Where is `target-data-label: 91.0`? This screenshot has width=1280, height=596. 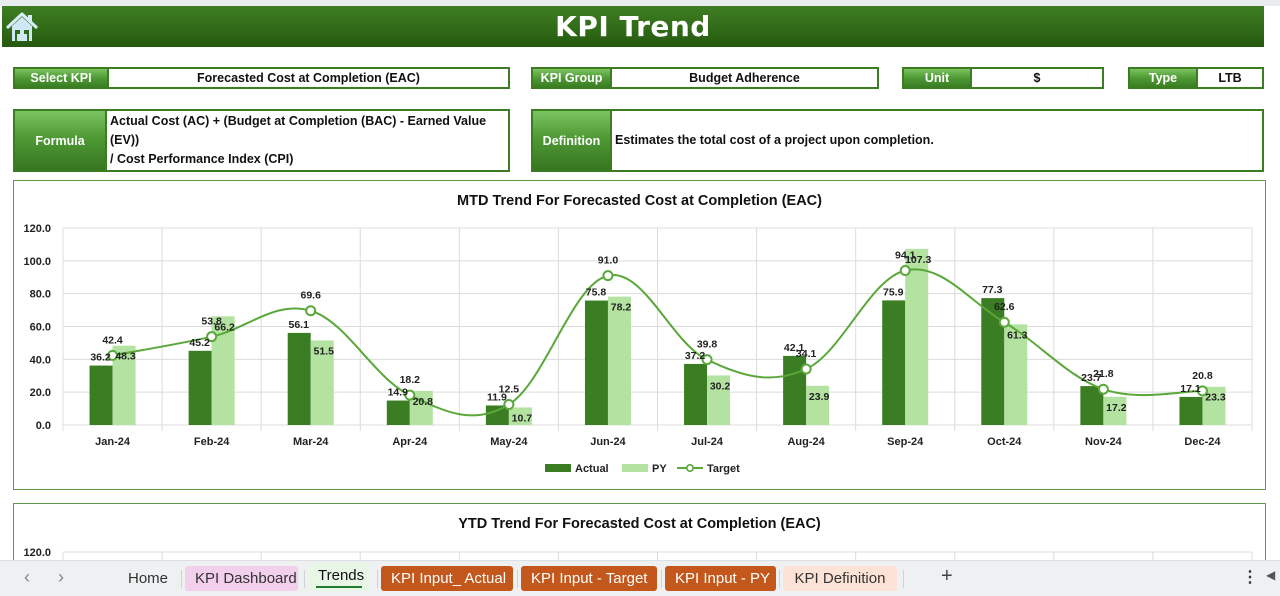 target-data-label: 91.0 is located at coordinates (608, 261).